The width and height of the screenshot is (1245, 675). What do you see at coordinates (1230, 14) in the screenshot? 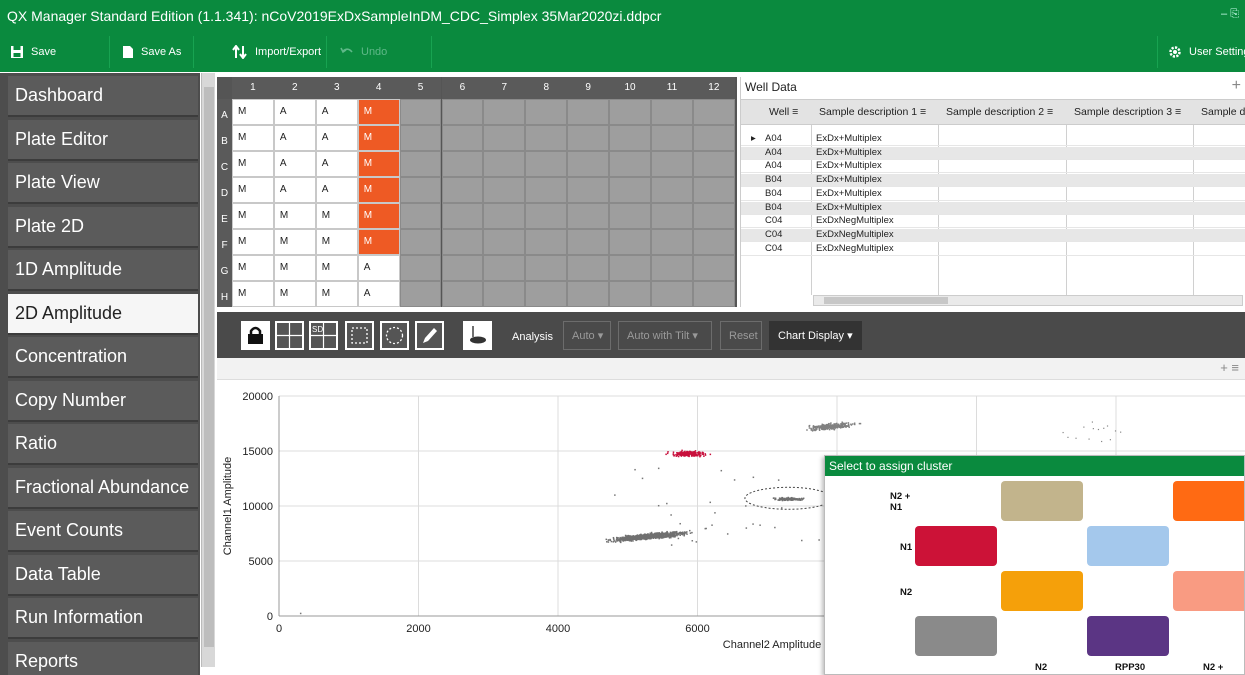
I see `window-controls: – ⎘` at bounding box center [1230, 14].